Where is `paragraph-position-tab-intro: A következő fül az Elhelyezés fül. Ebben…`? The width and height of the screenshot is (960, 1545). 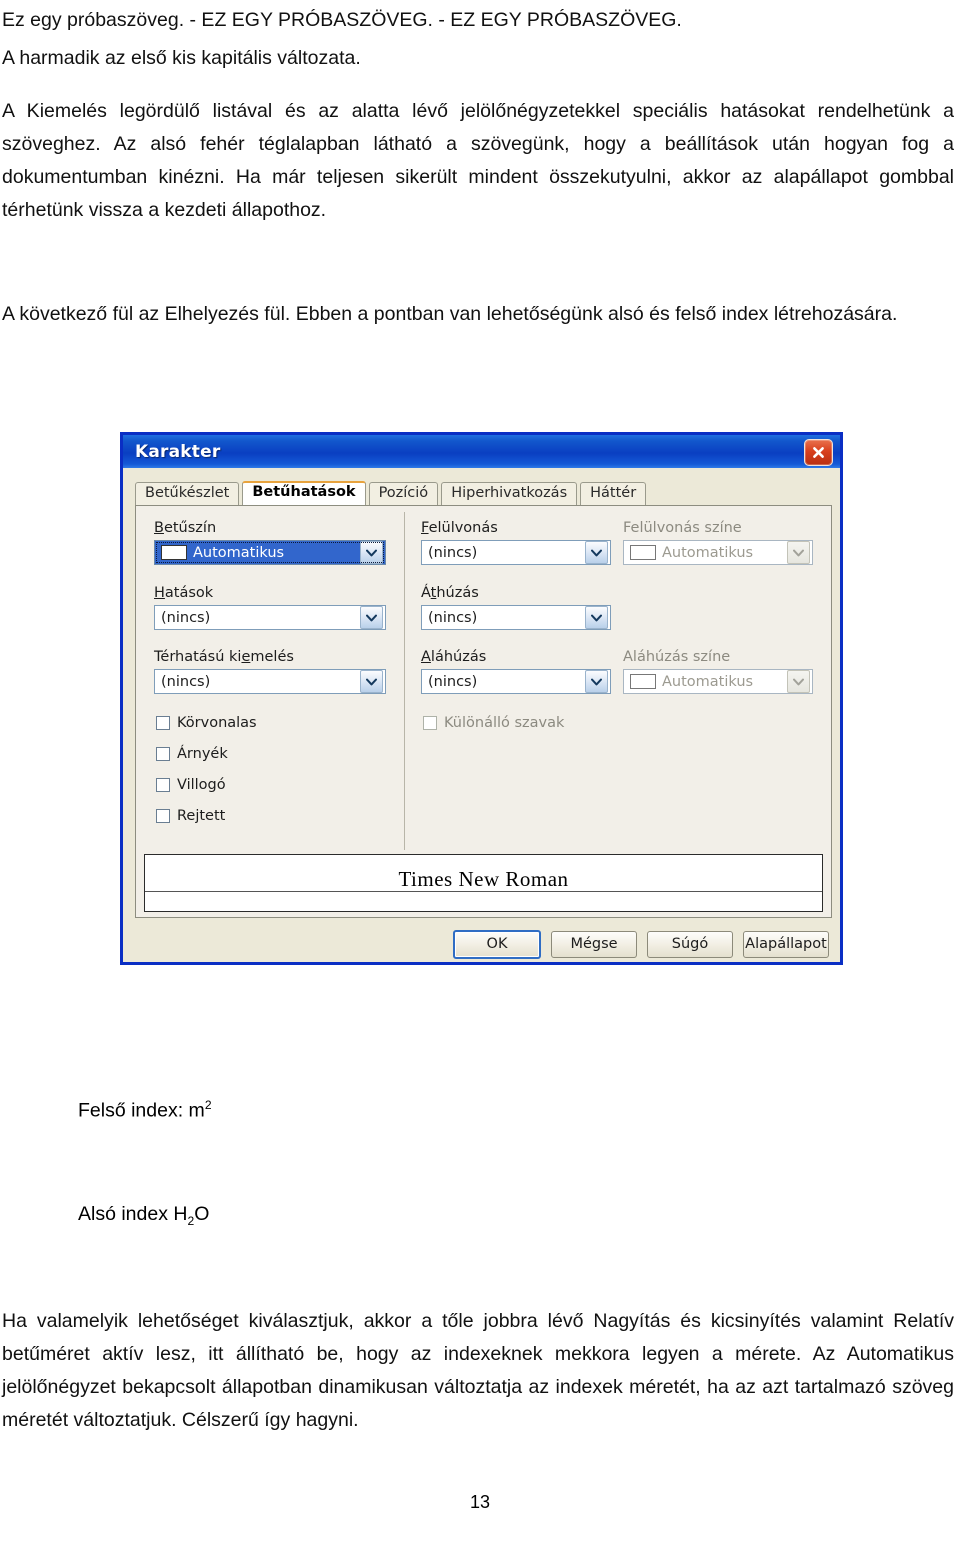
paragraph-position-tab-intro: A következő fül az Elhelyezés fül. Ebben… is located at coordinates (450, 314).